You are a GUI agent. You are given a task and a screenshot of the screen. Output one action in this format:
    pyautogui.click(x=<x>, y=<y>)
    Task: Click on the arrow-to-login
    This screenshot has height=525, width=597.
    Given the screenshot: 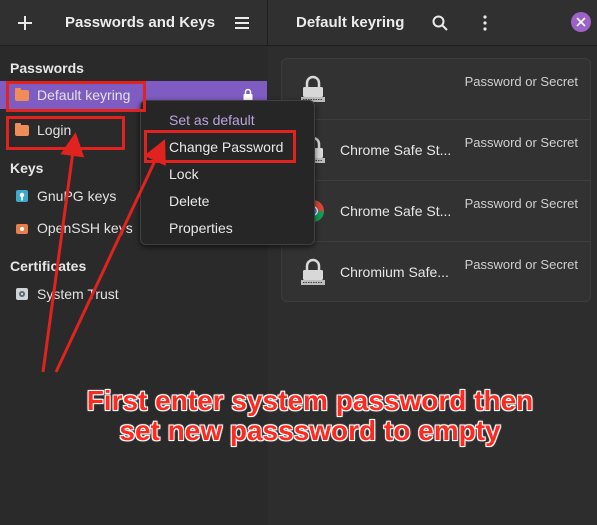 What is the action you would take?
    pyautogui.click(x=63, y=252)
    